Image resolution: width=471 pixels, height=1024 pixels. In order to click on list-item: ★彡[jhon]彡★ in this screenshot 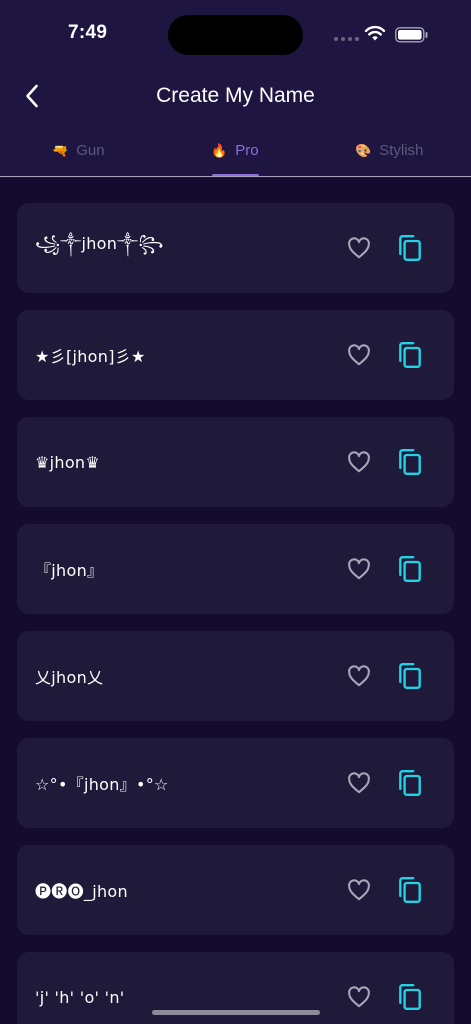, I will do `click(235, 355)`.